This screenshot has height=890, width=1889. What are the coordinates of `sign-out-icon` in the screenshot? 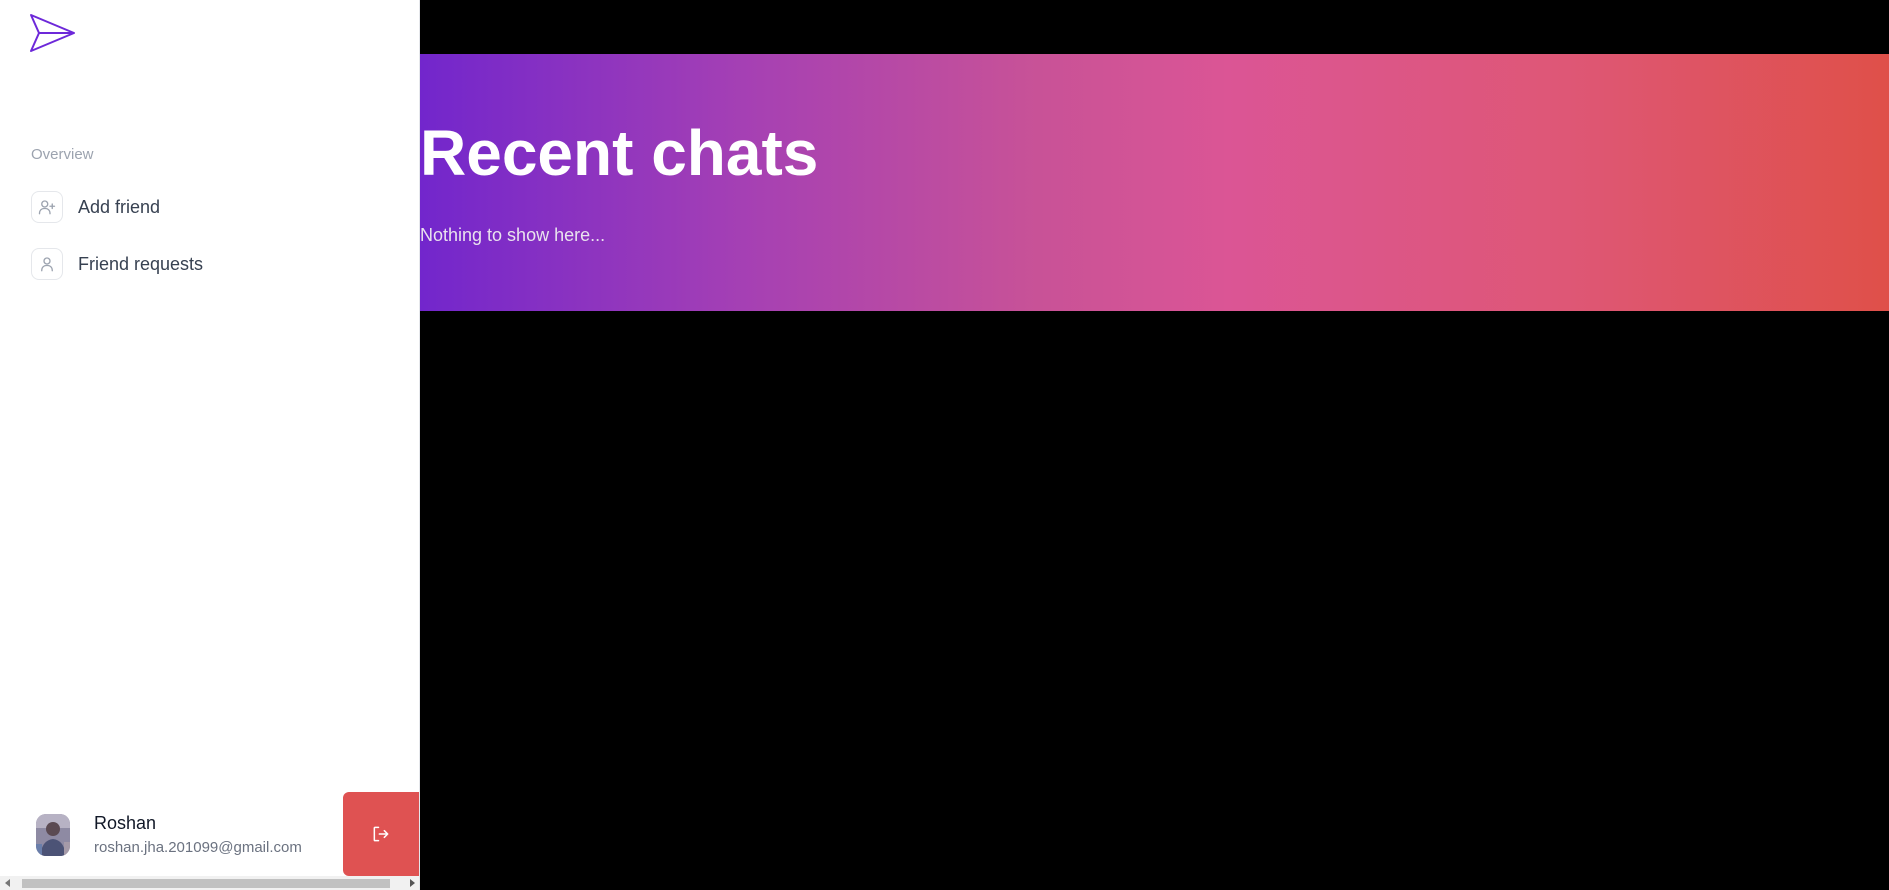 It's located at (381, 834).